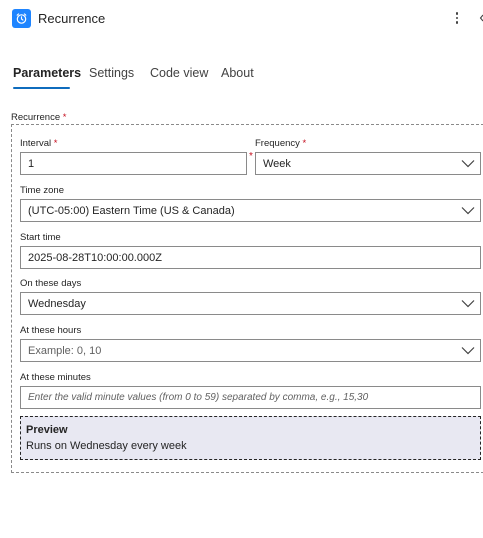  I want to click on tab-settings: Settings, so click(111, 73).